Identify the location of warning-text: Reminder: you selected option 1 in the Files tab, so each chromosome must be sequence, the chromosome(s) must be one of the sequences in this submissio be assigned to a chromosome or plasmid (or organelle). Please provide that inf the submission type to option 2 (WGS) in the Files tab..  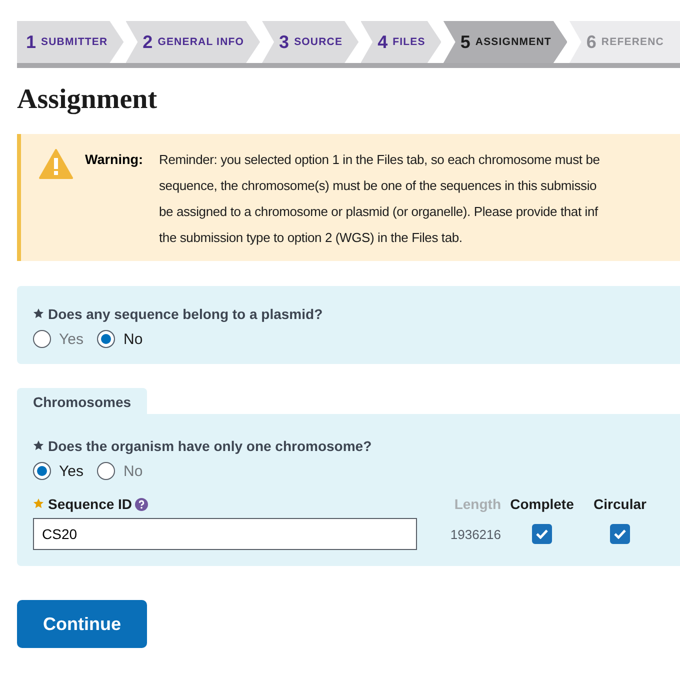
(379, 199).